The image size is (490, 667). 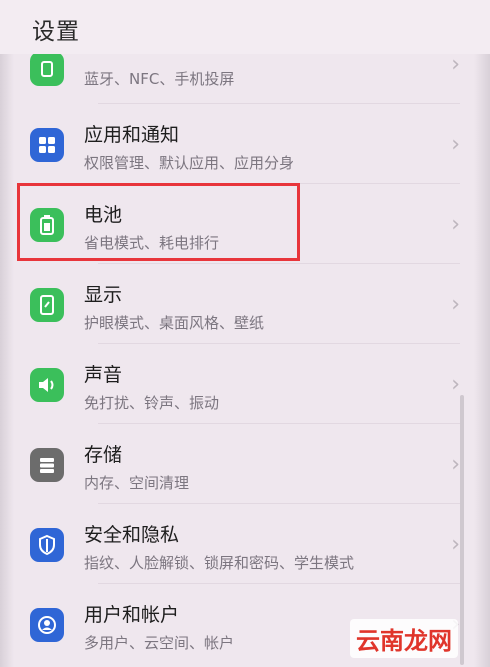 I want to click on settings-item-apps: 应用和通知 权限管理、默认应用、应用分身 ›, so click(x=244, y=144).